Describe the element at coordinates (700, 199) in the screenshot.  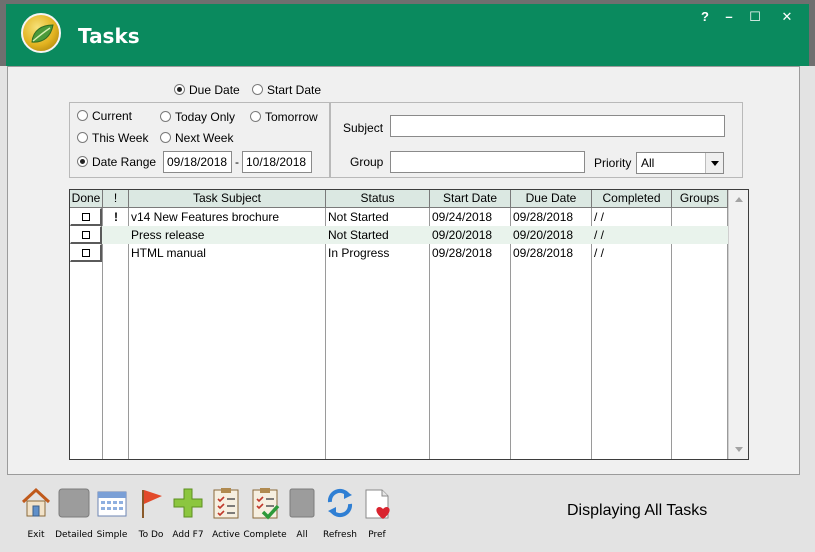
I see `column-header-groups: Groups` at that location.